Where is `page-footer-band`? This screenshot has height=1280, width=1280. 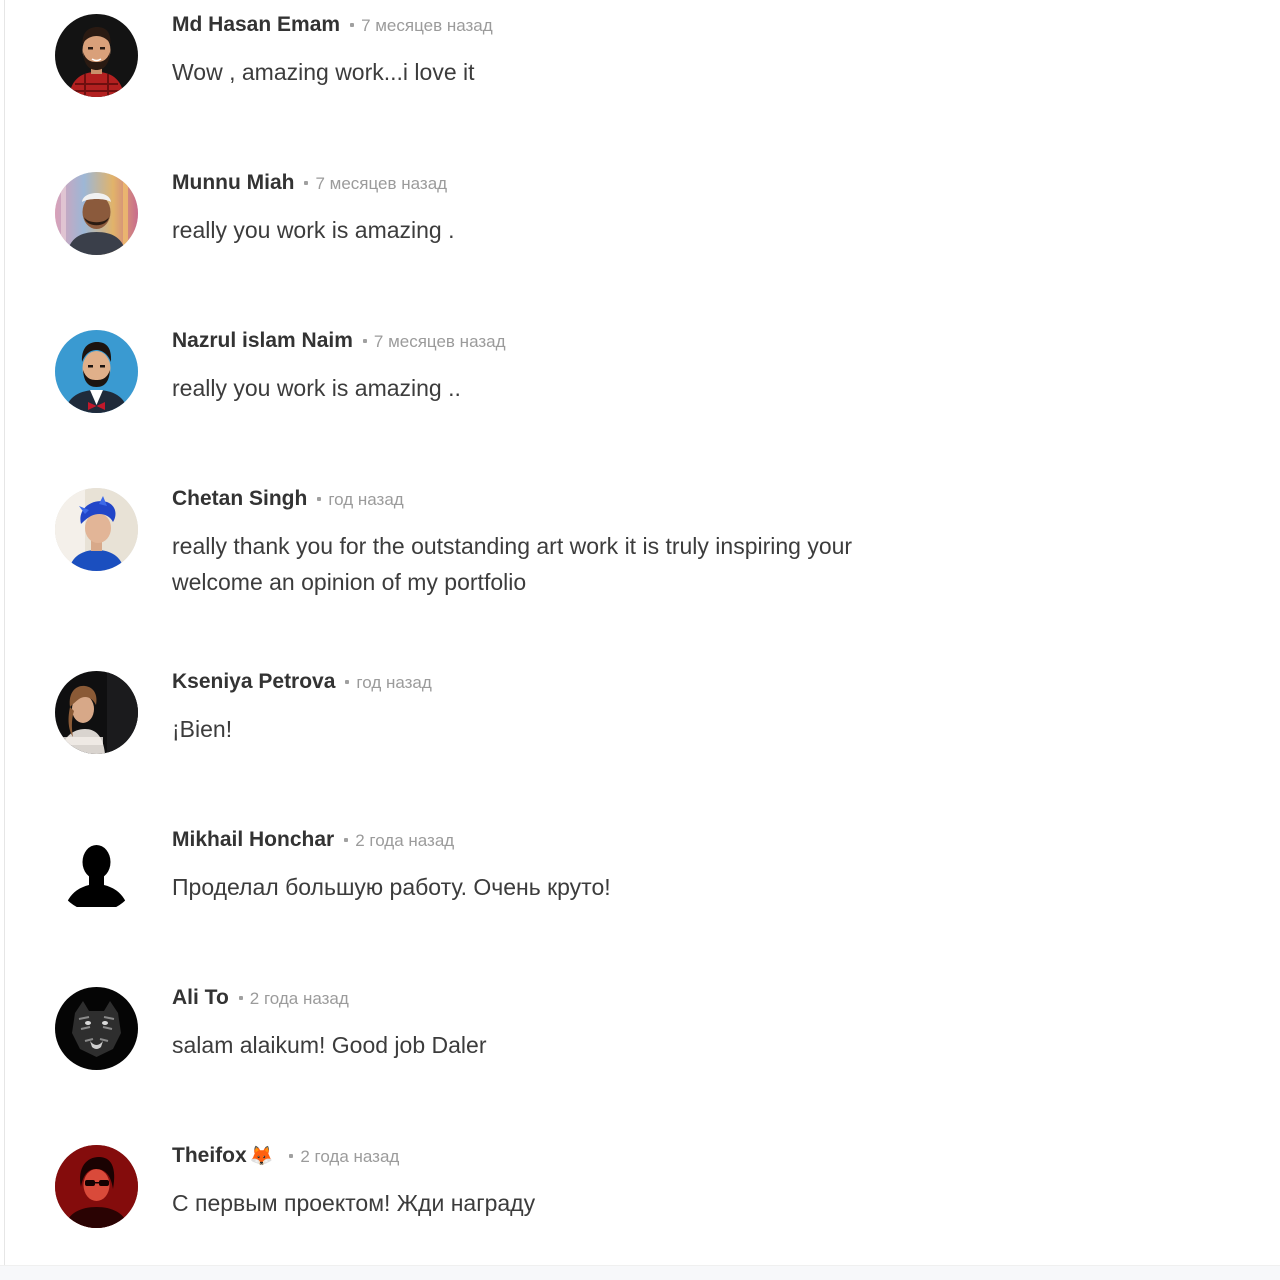 page-footer-band is located at coordinates (640, 1272).